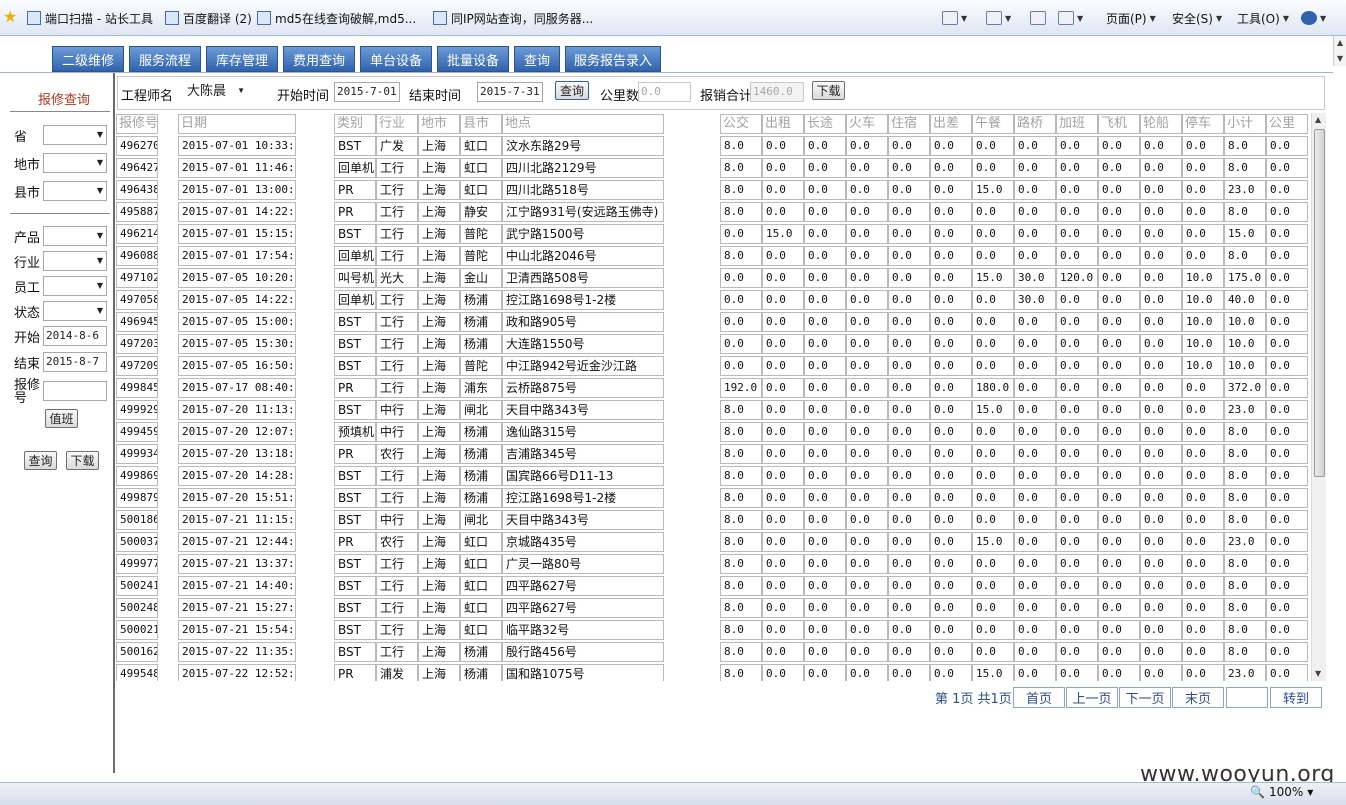 The width and height of the screenshot is (1346, 805). What do you see at coordinates (1203, 322) in the screenshot?
I see `cell-parking: 10.0` at bounding box center [1203, 322].